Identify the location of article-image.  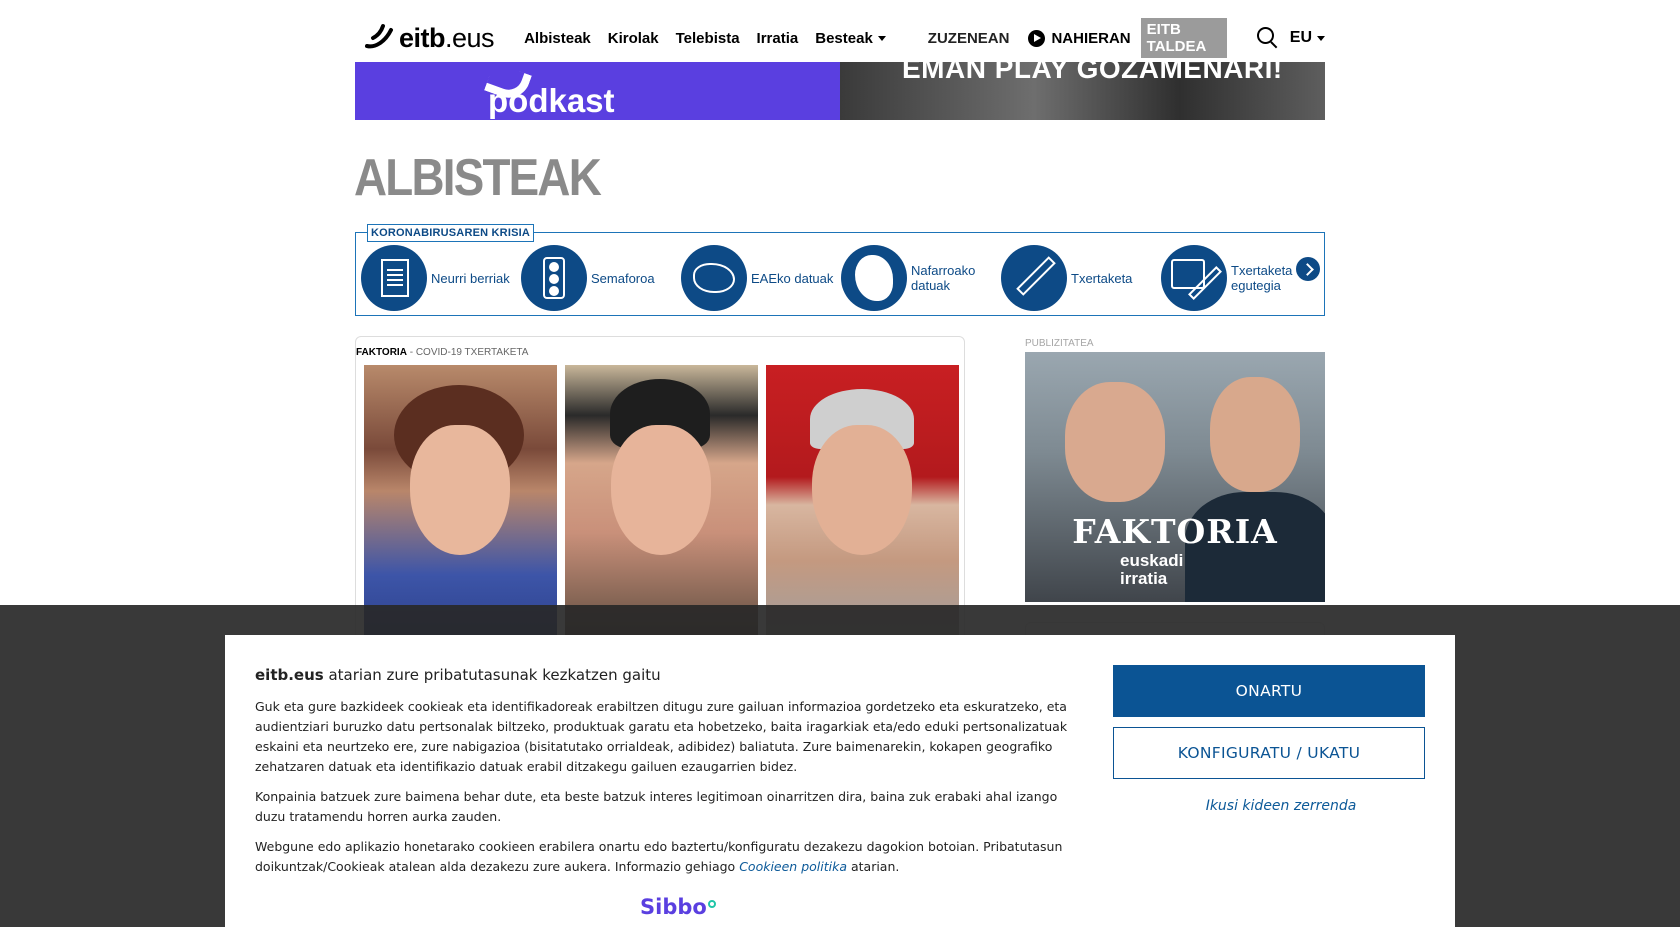
(661, 505).